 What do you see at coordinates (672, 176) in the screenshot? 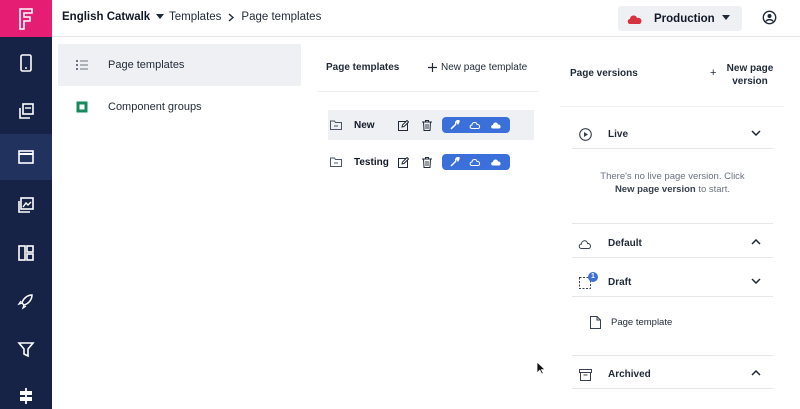
I see `empty-text-line1: There's no live page version. Click` at bounding box center [672, 176].